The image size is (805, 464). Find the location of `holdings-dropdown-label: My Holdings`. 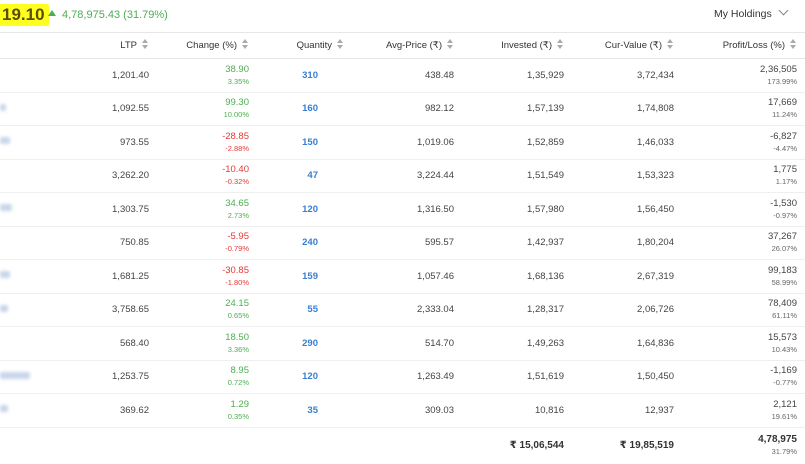

holdings-dropdown-label: My Holdings is located at coordinates (743, 14).